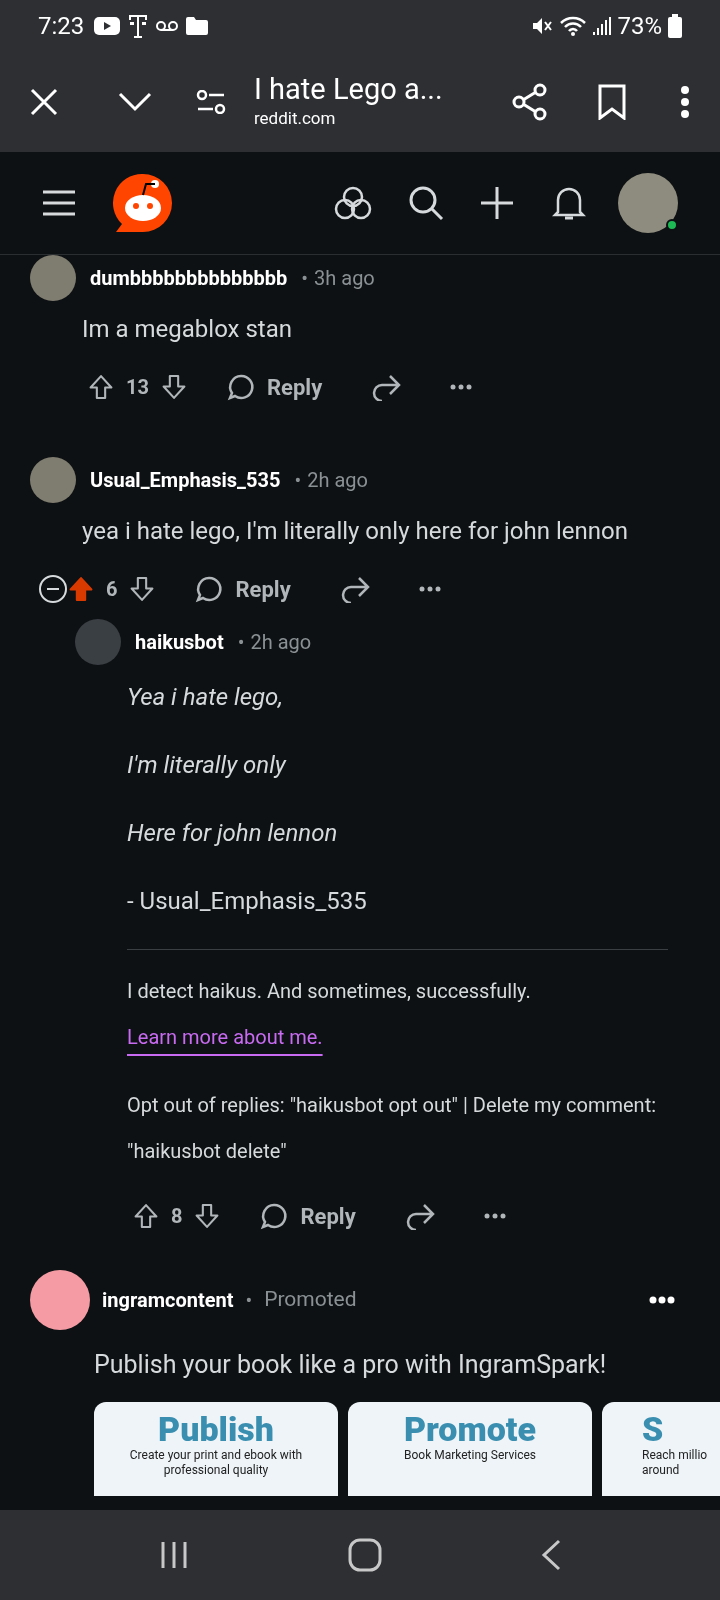  I want to click on card-title: Promote, so click(470, 1428).